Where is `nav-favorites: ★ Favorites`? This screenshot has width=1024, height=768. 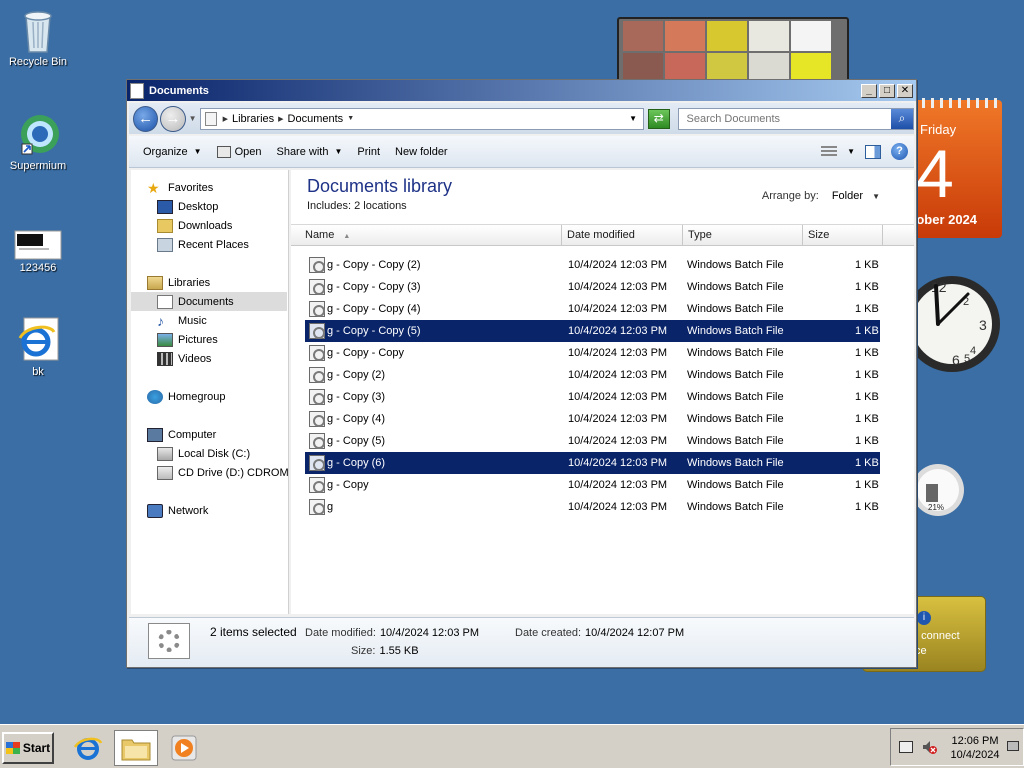
nav-favorites: ★ Favorites is located at coordinates (209, 187).